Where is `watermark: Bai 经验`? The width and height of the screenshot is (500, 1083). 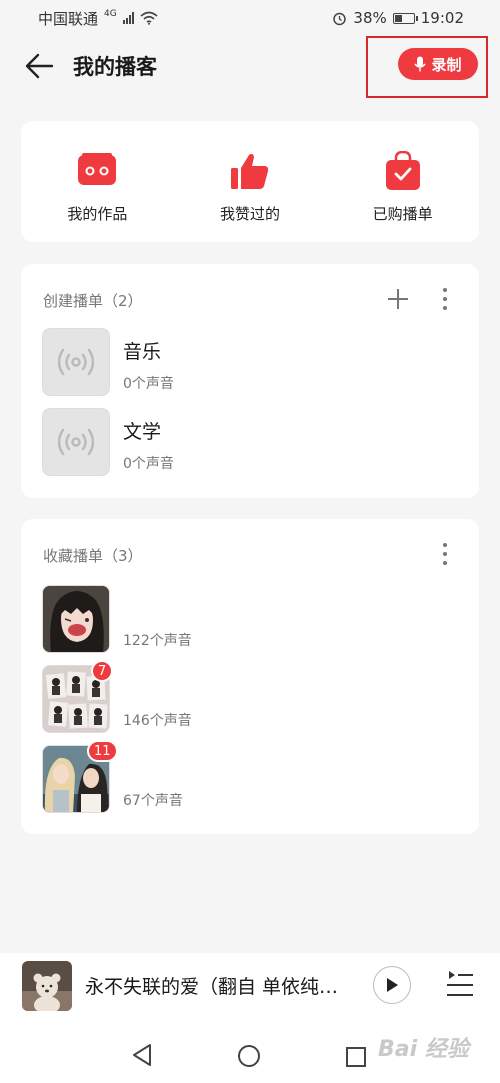
watermark: Bai 经验 is located at coordinates (423, 1049).